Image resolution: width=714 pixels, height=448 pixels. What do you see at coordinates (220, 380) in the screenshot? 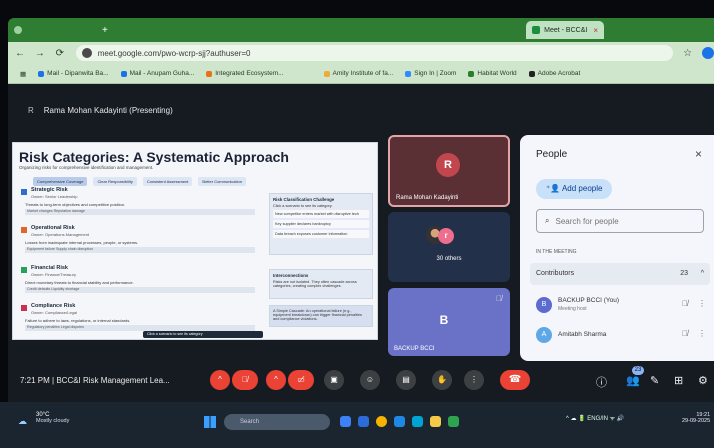
I see `audio-options-button: ^` at bounding box center [220, 380].